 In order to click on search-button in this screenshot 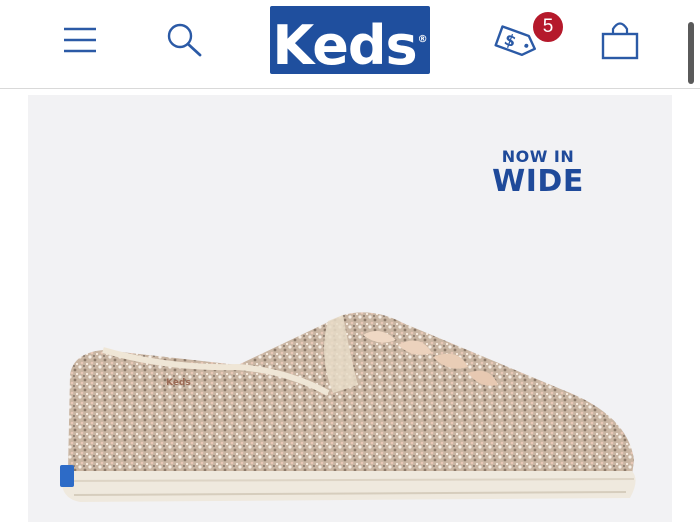, I will do `click(185, 40)`.